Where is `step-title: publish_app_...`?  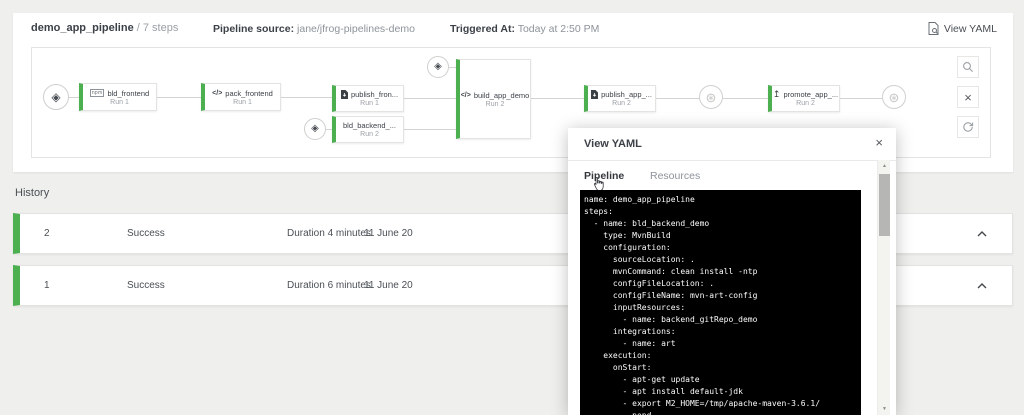 step-title: publish_app_... is located at coordinates (621, 94).